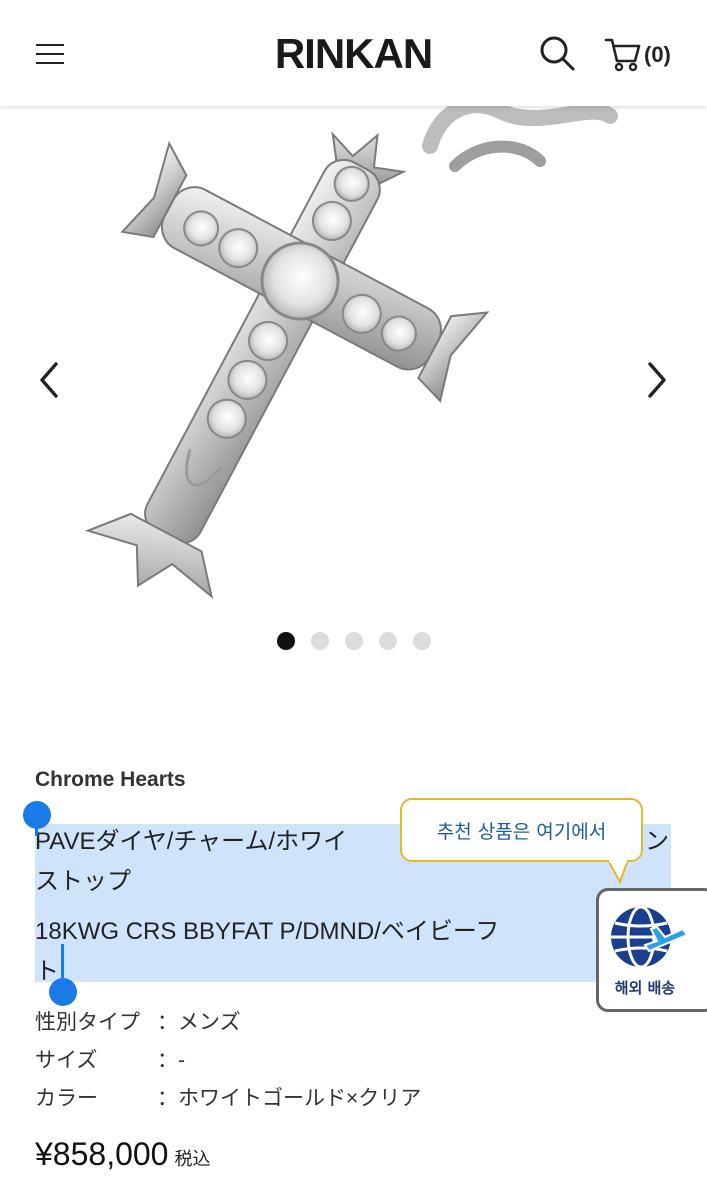 This screenshot has width=707, height=1200. What do you see at coordinates (645, 988) in the screenshot?
I see `overseas-shipping-label: 해외 배송` at bounding box center [645, 988].